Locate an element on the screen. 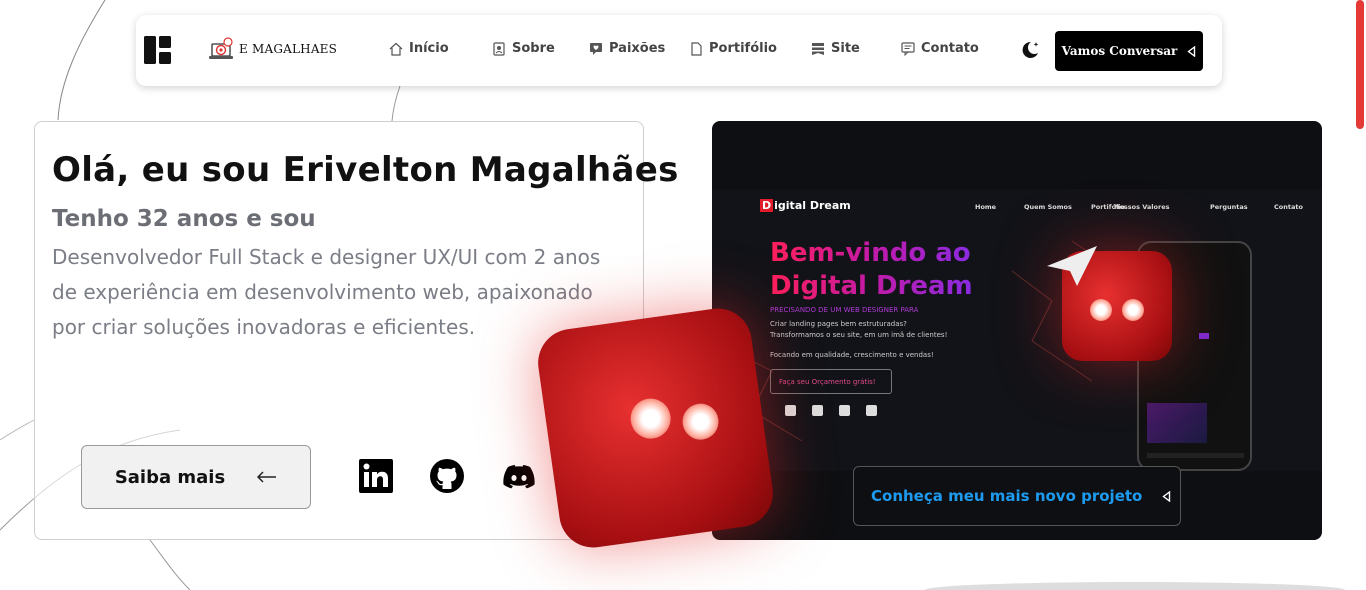 The width and height of the screenshot is (1366, 590). layers-icon is located at coordinates (818, 48).